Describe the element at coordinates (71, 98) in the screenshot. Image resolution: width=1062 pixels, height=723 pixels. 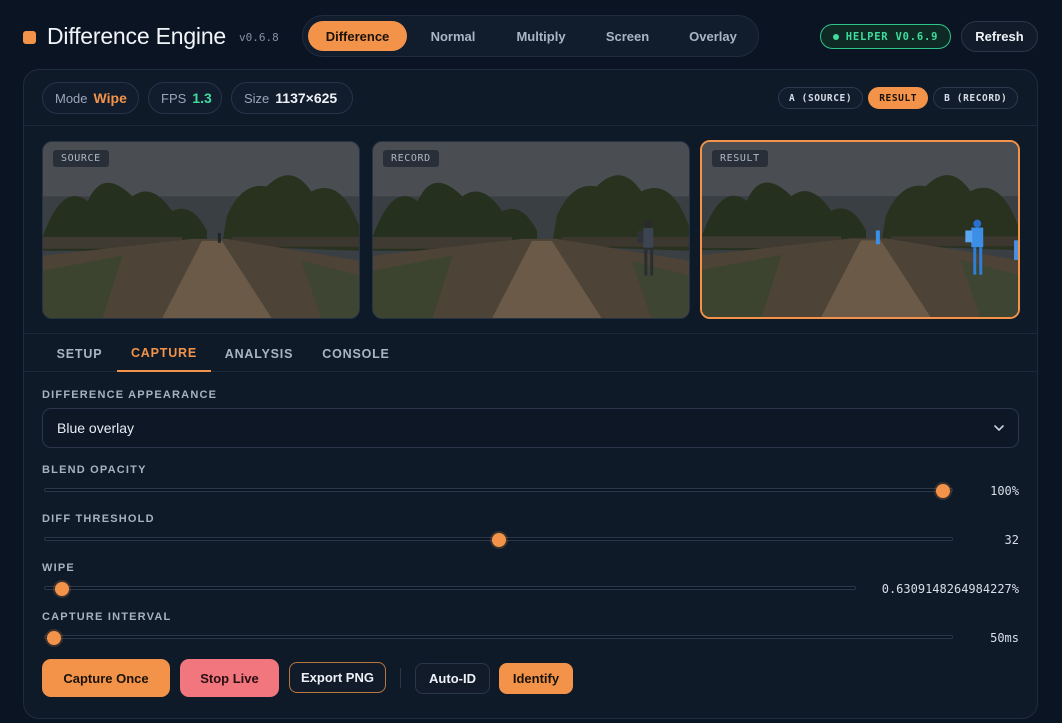
I see `mode-stat-label: Mode` at that location.